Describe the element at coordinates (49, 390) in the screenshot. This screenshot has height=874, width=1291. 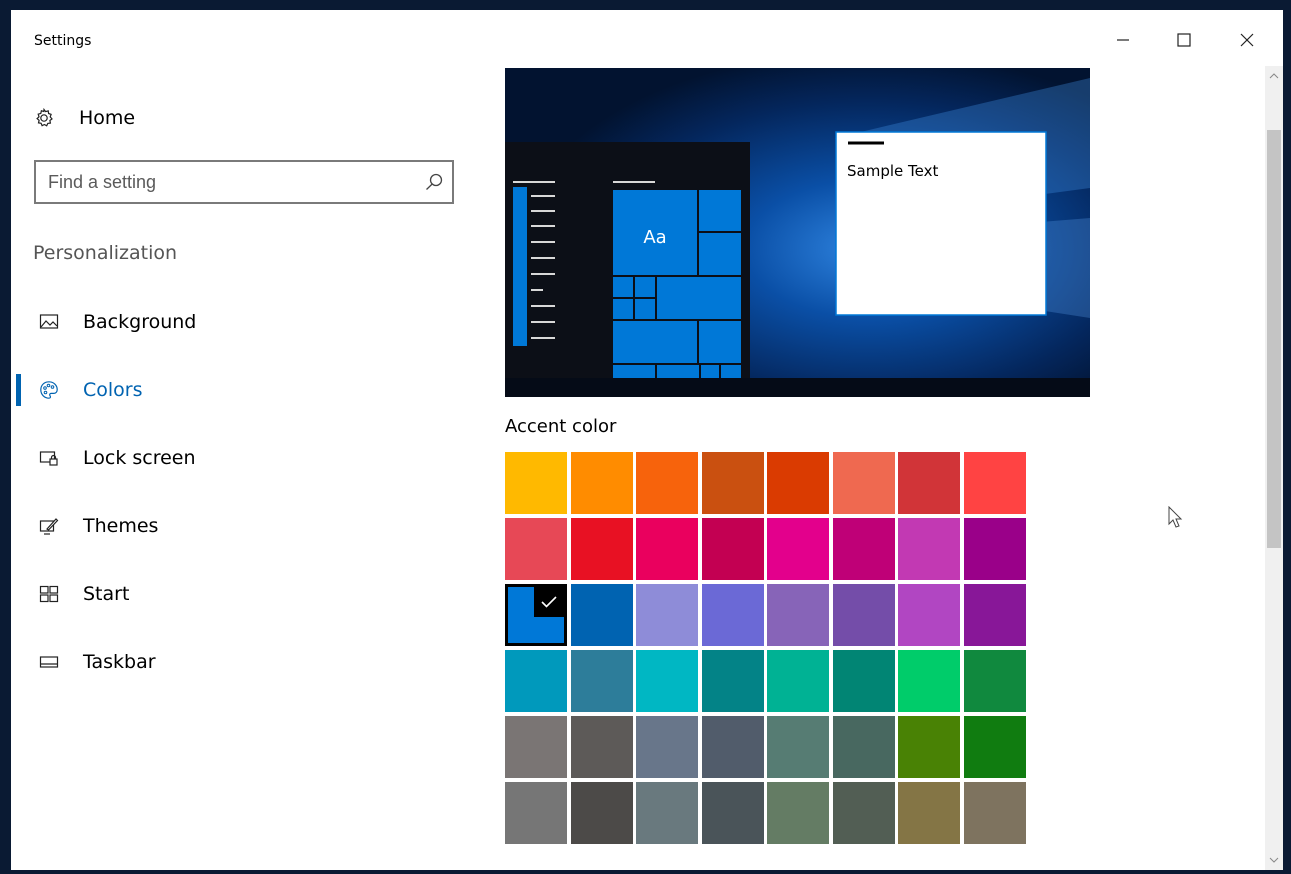
I see `palette-icon` at that location.